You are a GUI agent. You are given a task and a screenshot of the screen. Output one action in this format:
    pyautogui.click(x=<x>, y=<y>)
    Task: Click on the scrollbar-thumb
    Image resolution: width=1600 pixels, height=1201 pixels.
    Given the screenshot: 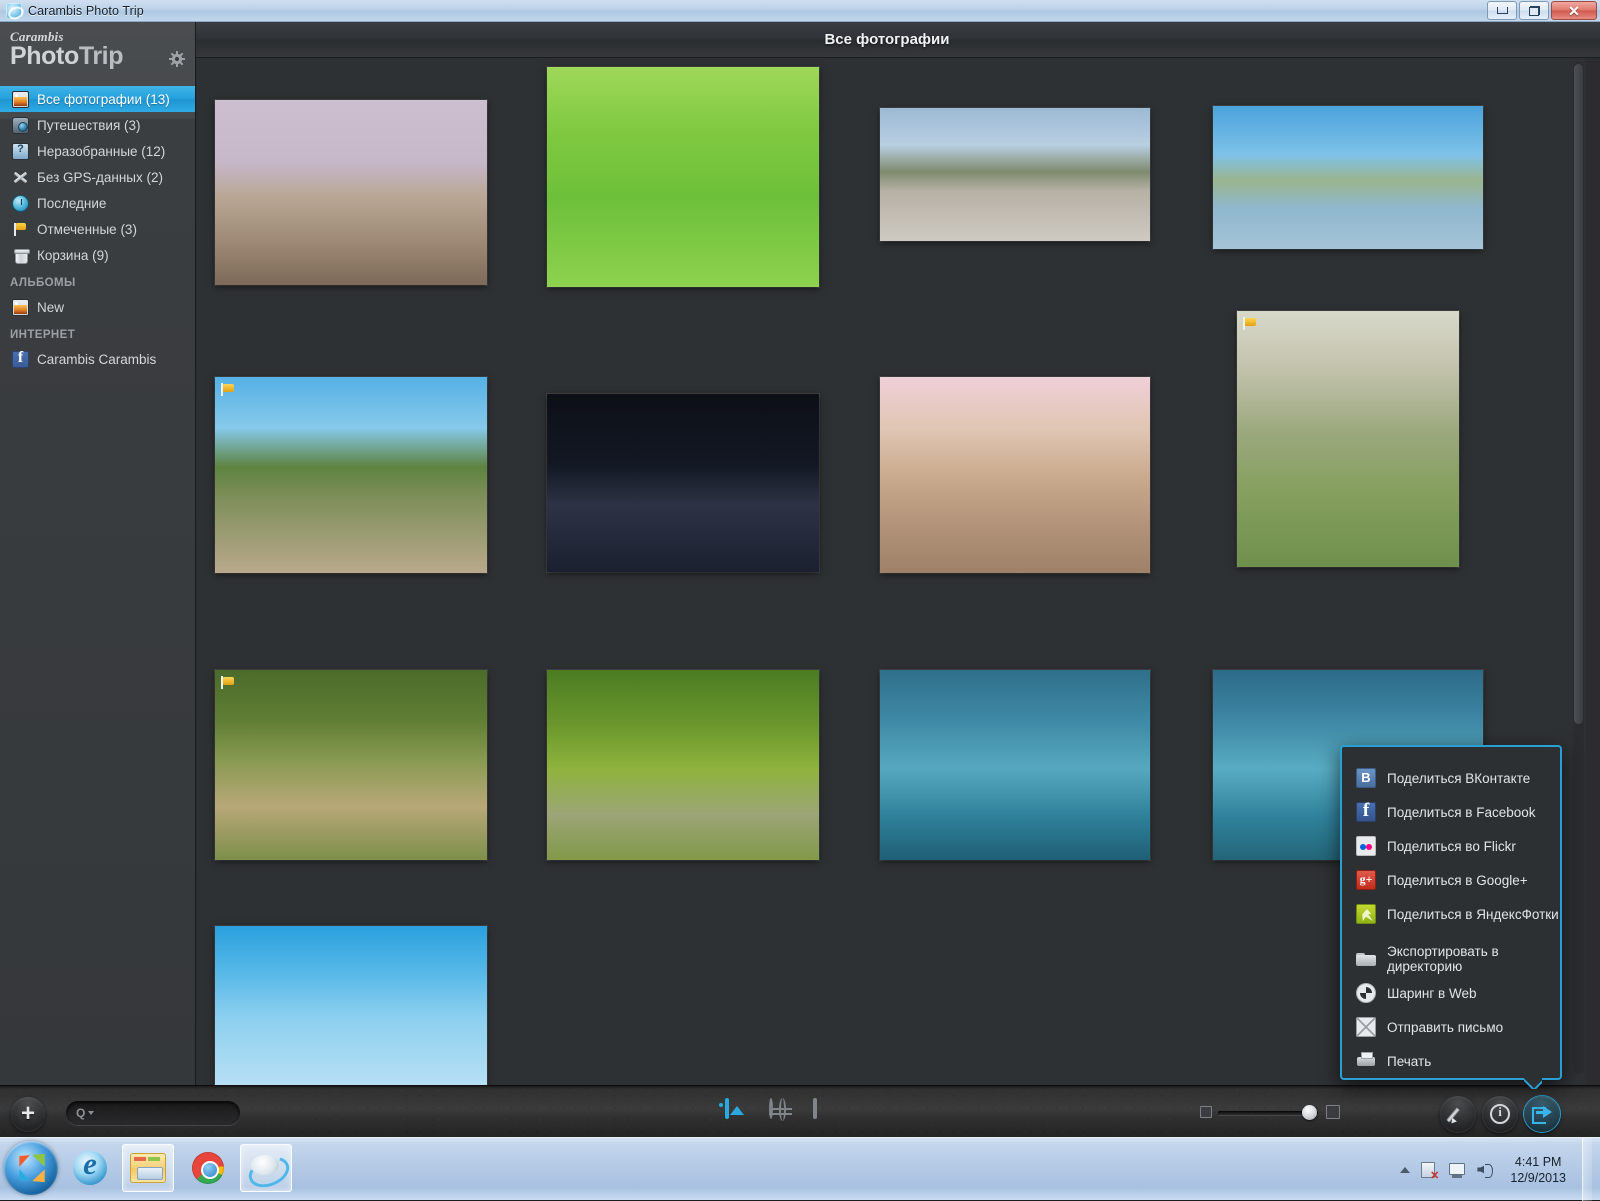 What is the action you would take?
    pyautogui.click(x=1578, y=394)
    